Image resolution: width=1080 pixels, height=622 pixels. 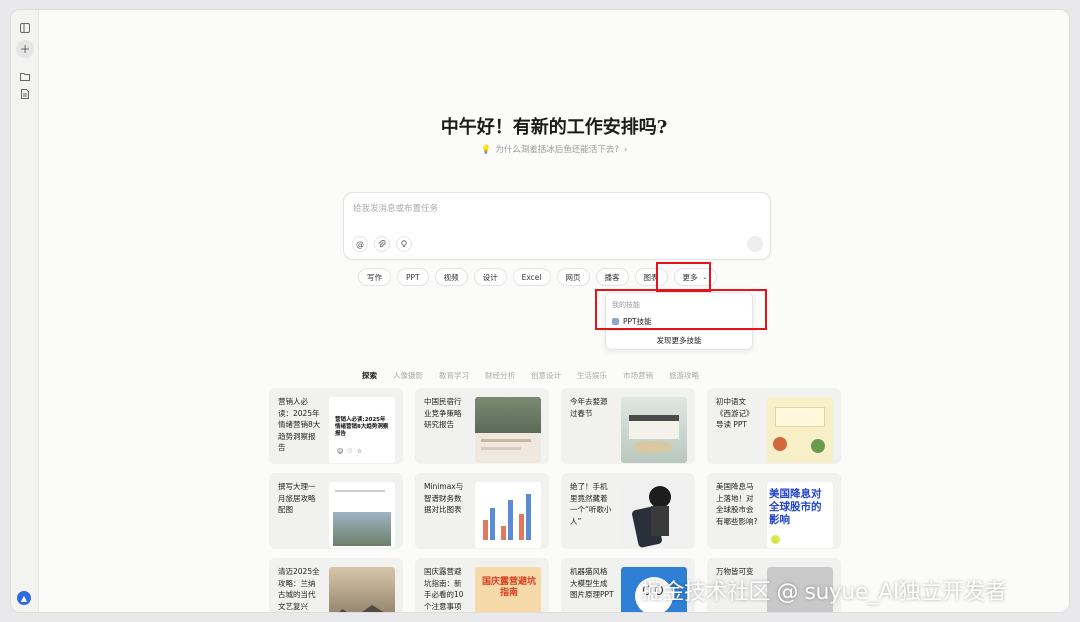 I want to click on card-title: 国庆露营避坑指南：新手必看的10个注意事项, so click(x=444, y=589).